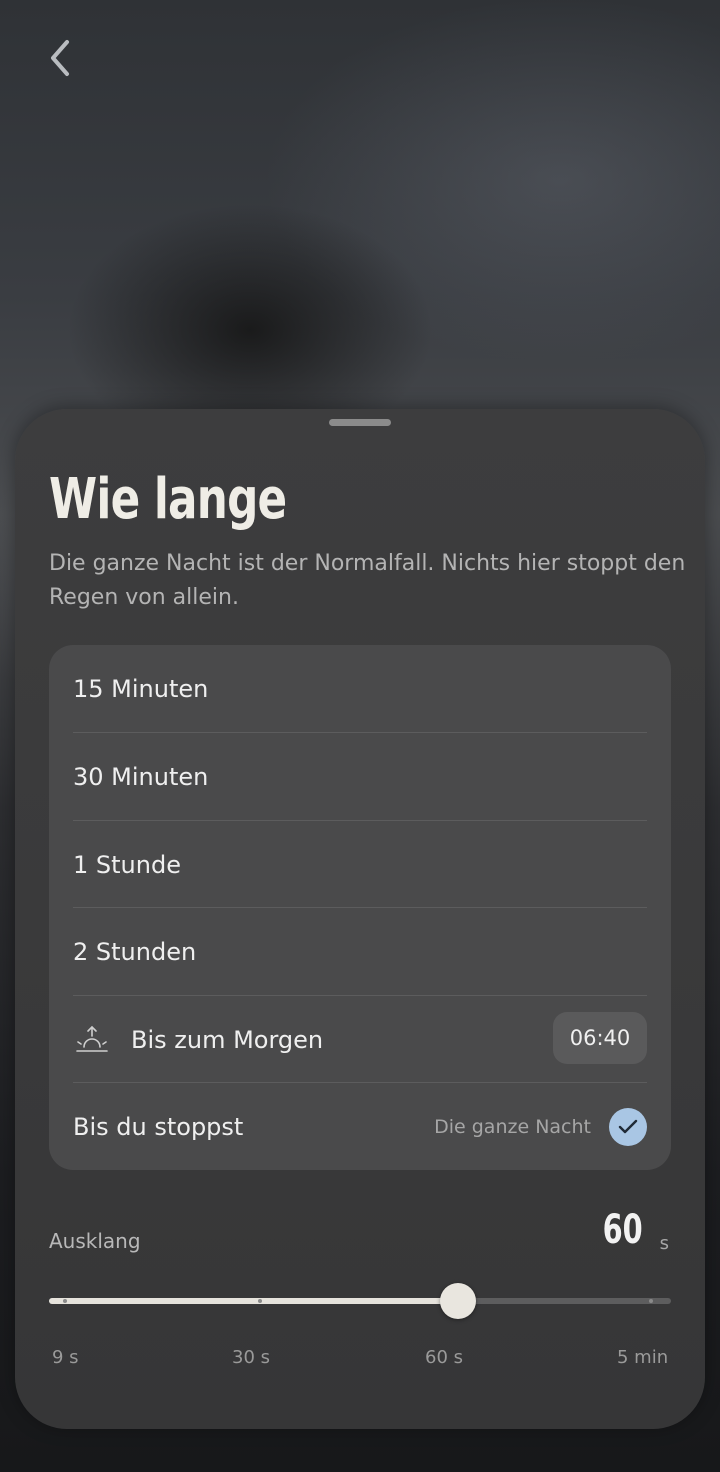 The height and width of the screenshot is (1472, 720). Describe the element at coordinates (664, 1243) in the screenshot. I see `fade-unit: s` at that location.